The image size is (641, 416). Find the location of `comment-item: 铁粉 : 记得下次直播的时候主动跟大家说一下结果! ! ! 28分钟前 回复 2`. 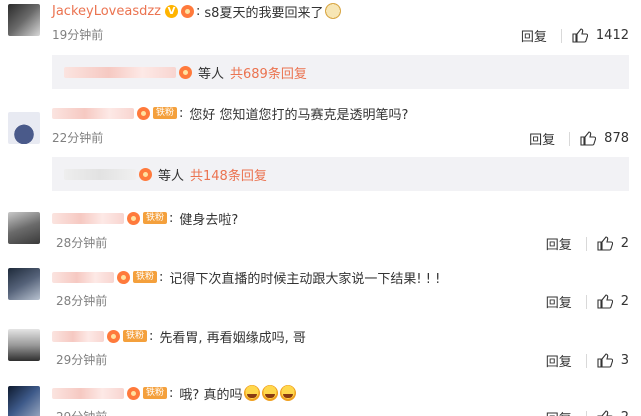

comment-item: 铁粉 : 记得下次直播的时候主动跟大家说一下结果! ! ! 28分钟前 回复 2 is located at coordinates (320, 292).